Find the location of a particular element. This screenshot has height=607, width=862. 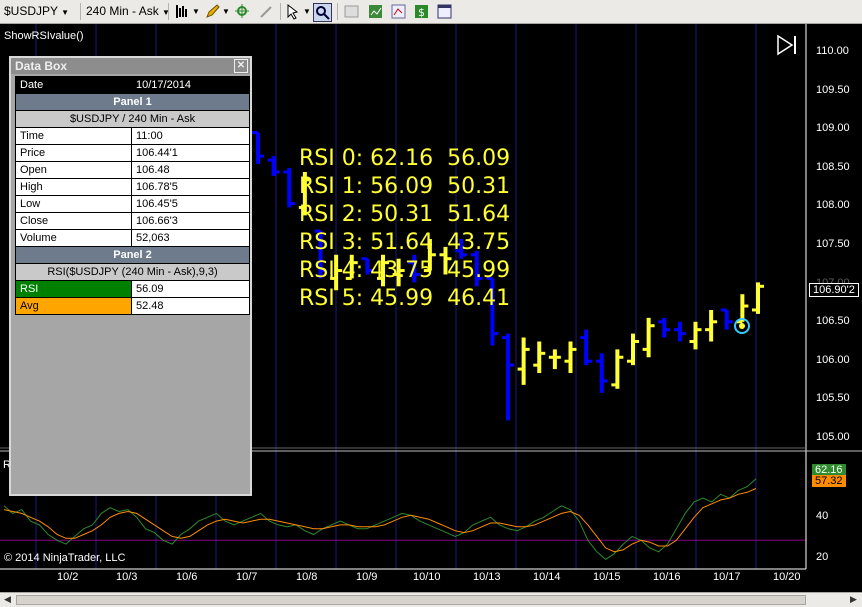

instrument-selector: $USDJPY ▼ is located at coordinates (36, 11).